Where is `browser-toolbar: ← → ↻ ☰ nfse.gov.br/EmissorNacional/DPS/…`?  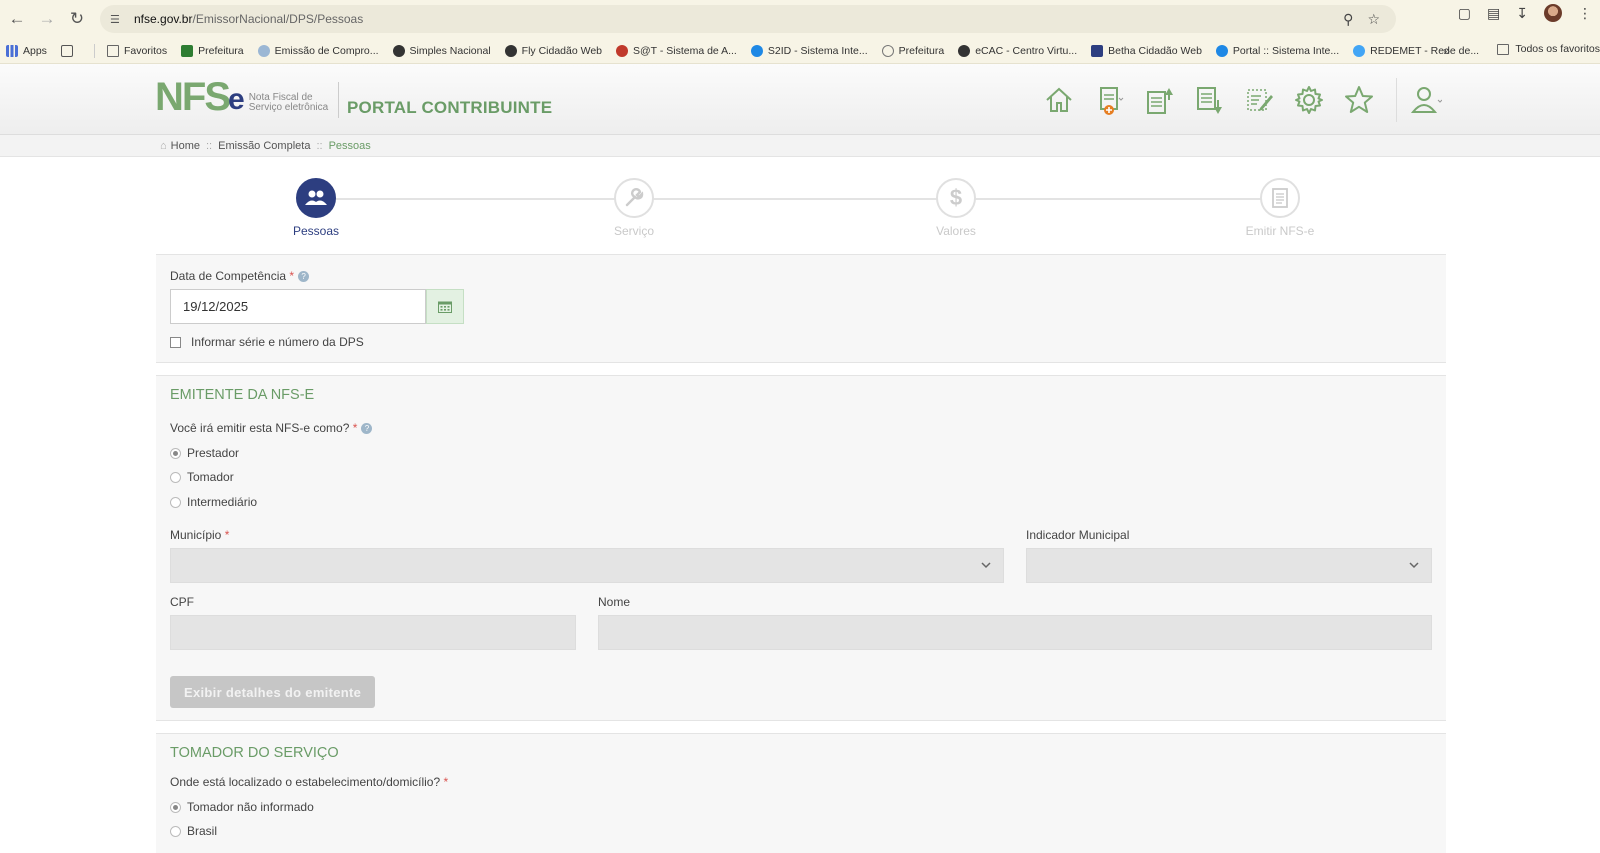
browser-toolbar: ← → ↻ ☰ nfse.gov.br/EmissorNacional/DPS/… is located at coordinates (800, 19).